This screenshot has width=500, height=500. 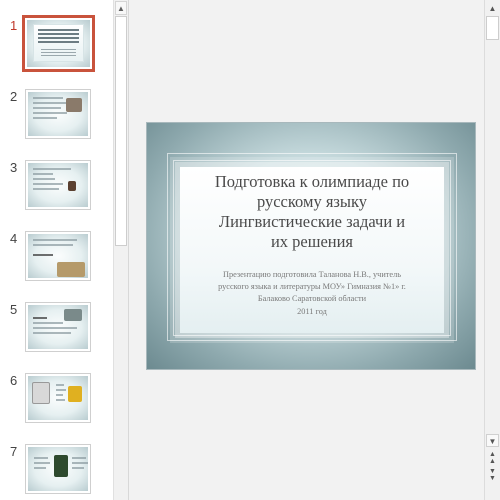 I want to click on editor-scroll-thumb, so click(x=492, y=28).